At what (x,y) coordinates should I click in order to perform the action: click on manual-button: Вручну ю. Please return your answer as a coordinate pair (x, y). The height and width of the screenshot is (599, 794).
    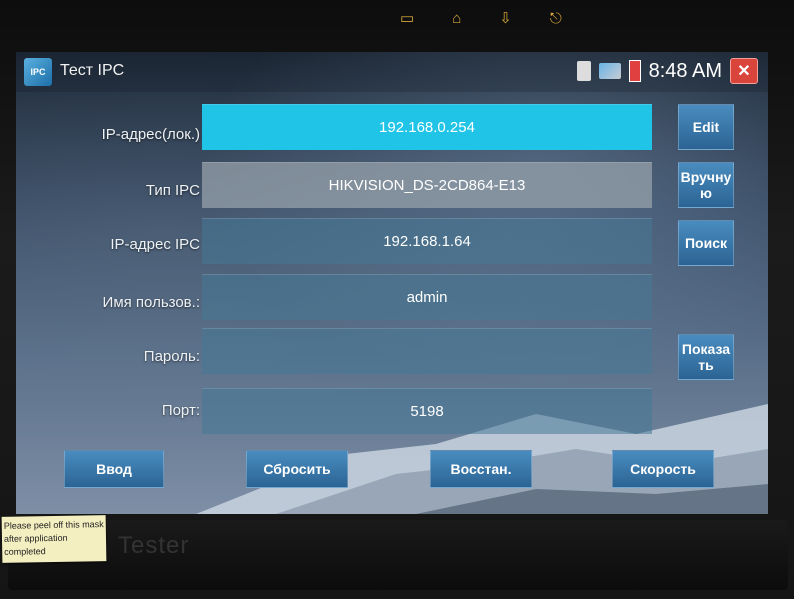
    Looking at the image, I should click on (706, 185).